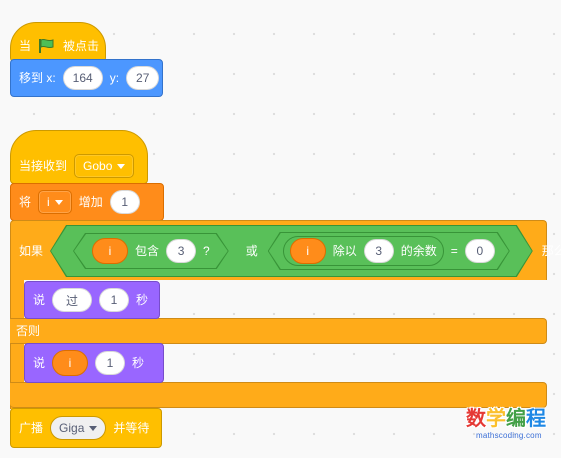 The width and height of the screenshot is (561, 458). What do you see at coordinates (278, 331) in the screenshot?
I see `else-bar: 否则` at bounding box center [278, 331].